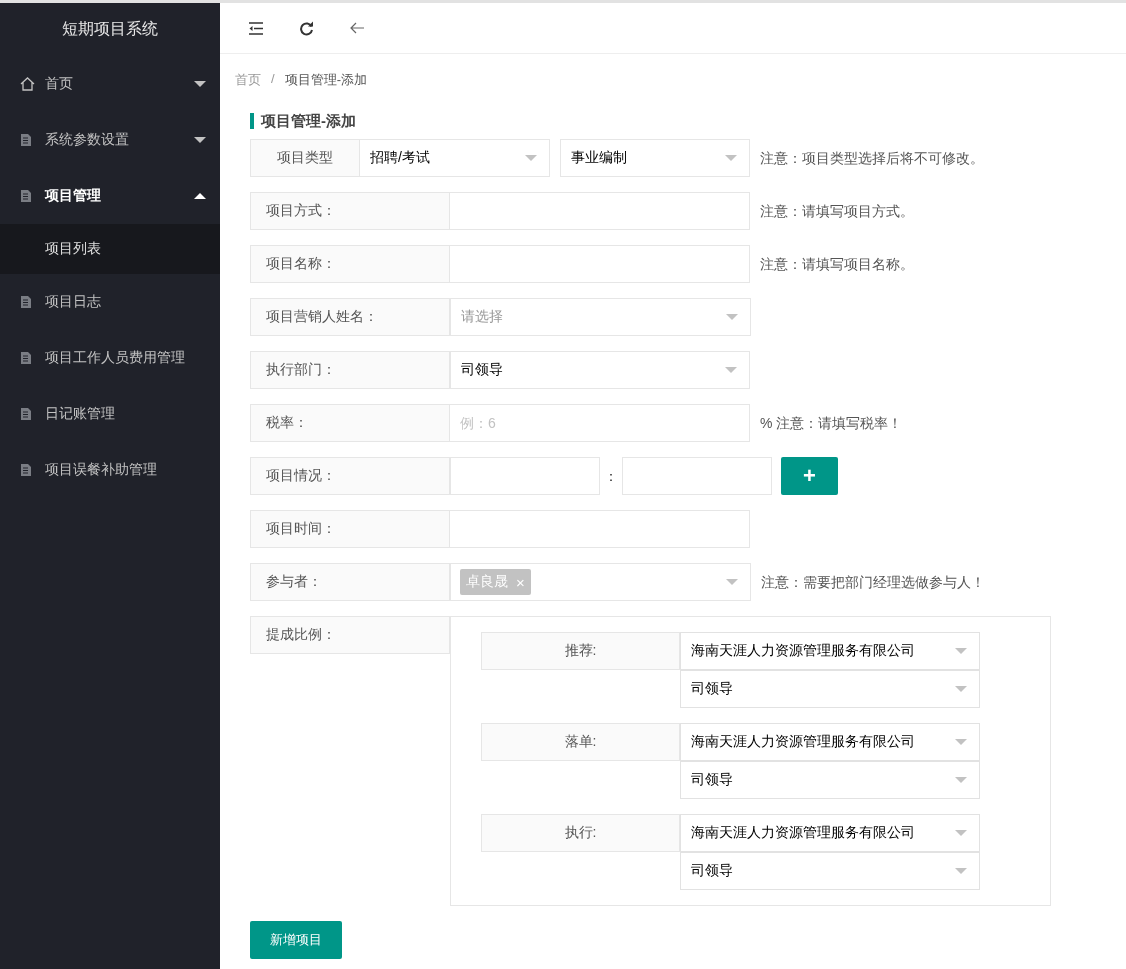 The height and width of the screenshot is (969, 1126). I want to click on back-arrow-icon, so click(357, 28).